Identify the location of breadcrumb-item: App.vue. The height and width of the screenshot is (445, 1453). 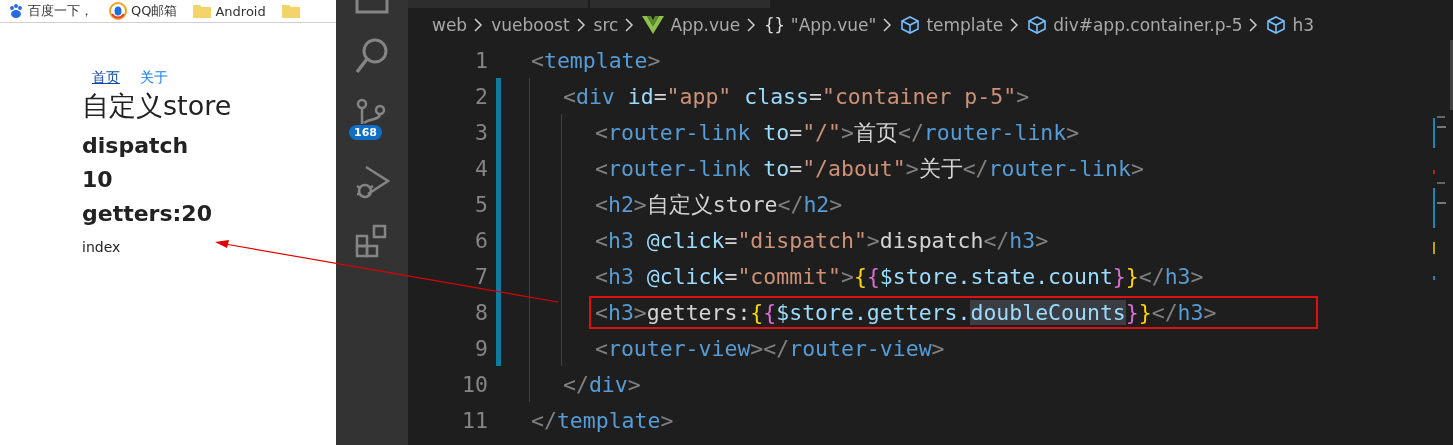
(705, 25).